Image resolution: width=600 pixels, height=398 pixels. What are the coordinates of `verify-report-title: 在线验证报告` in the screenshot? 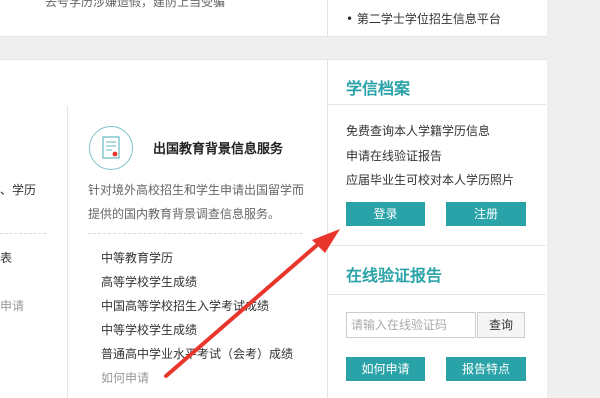 It's located at (394, 274).